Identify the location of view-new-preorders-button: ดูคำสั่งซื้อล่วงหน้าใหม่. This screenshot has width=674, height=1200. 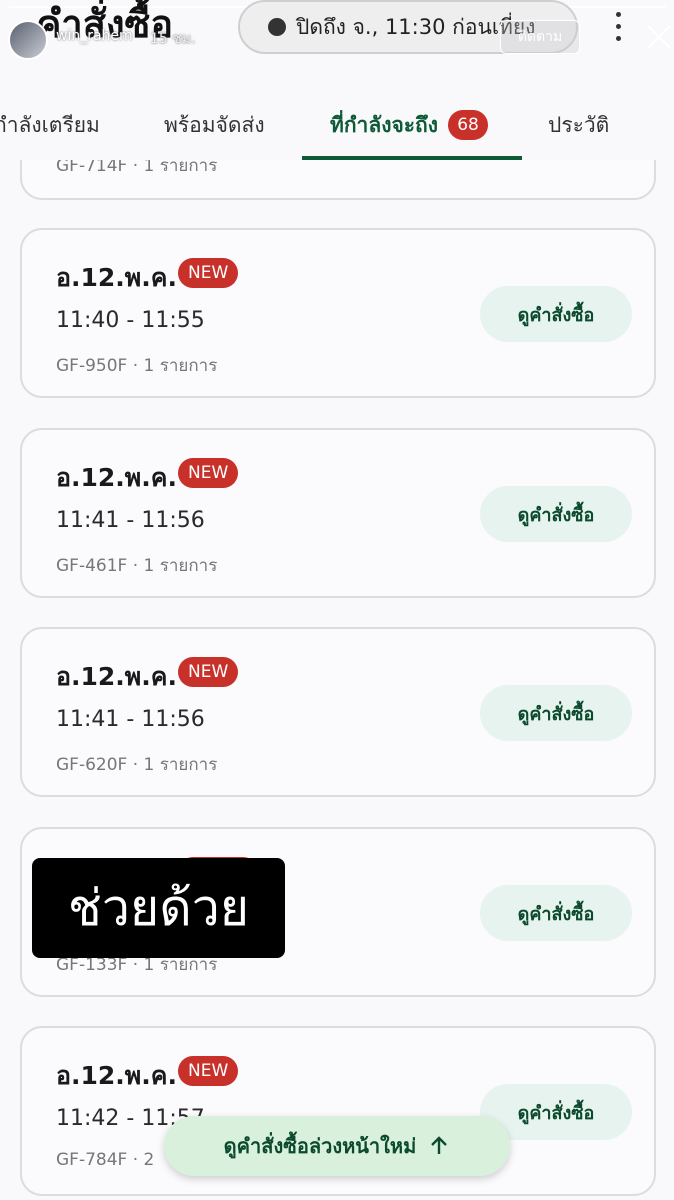
(337, 1146).